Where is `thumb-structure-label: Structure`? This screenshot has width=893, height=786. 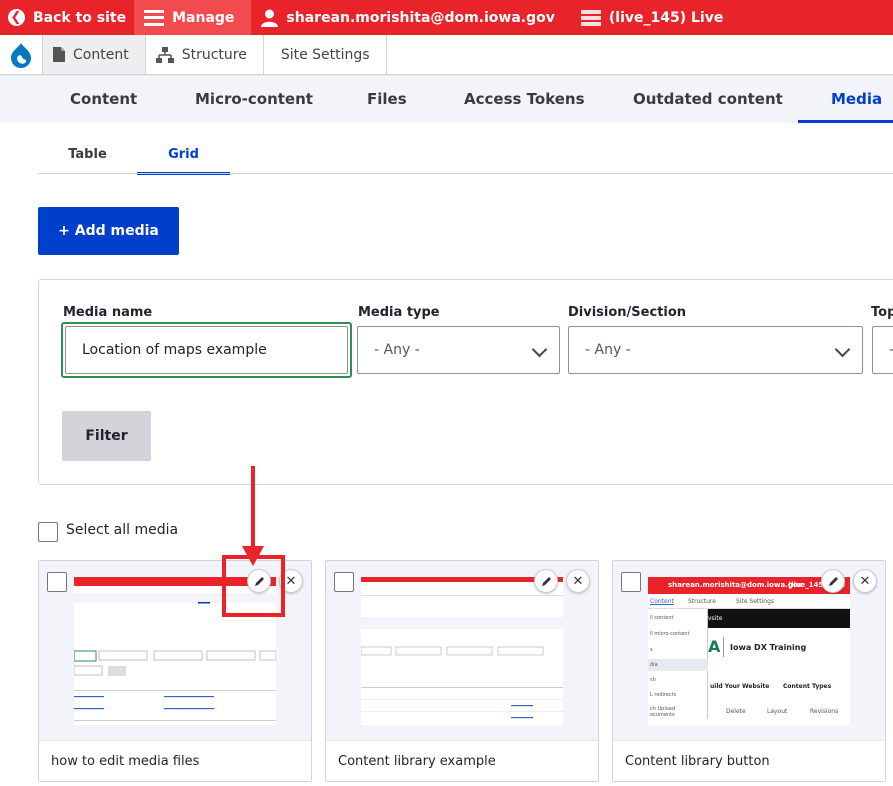
thumb-structure-label: Structure is located at coordinates (702, 601).